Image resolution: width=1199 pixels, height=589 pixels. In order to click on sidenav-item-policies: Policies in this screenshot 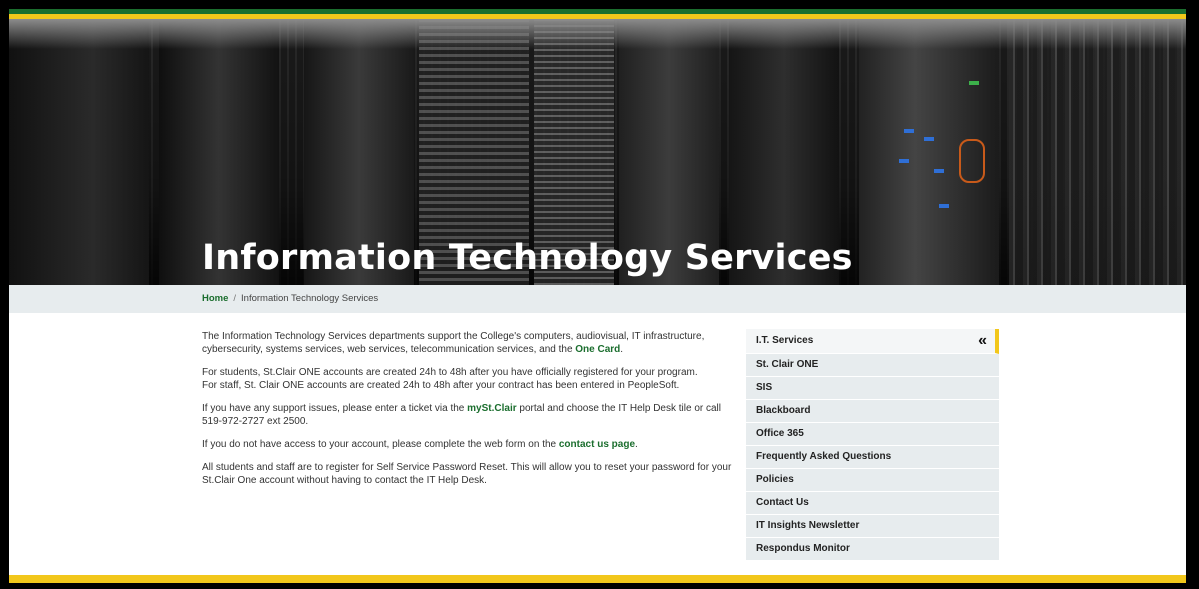, I will do `click(872, 480)`.